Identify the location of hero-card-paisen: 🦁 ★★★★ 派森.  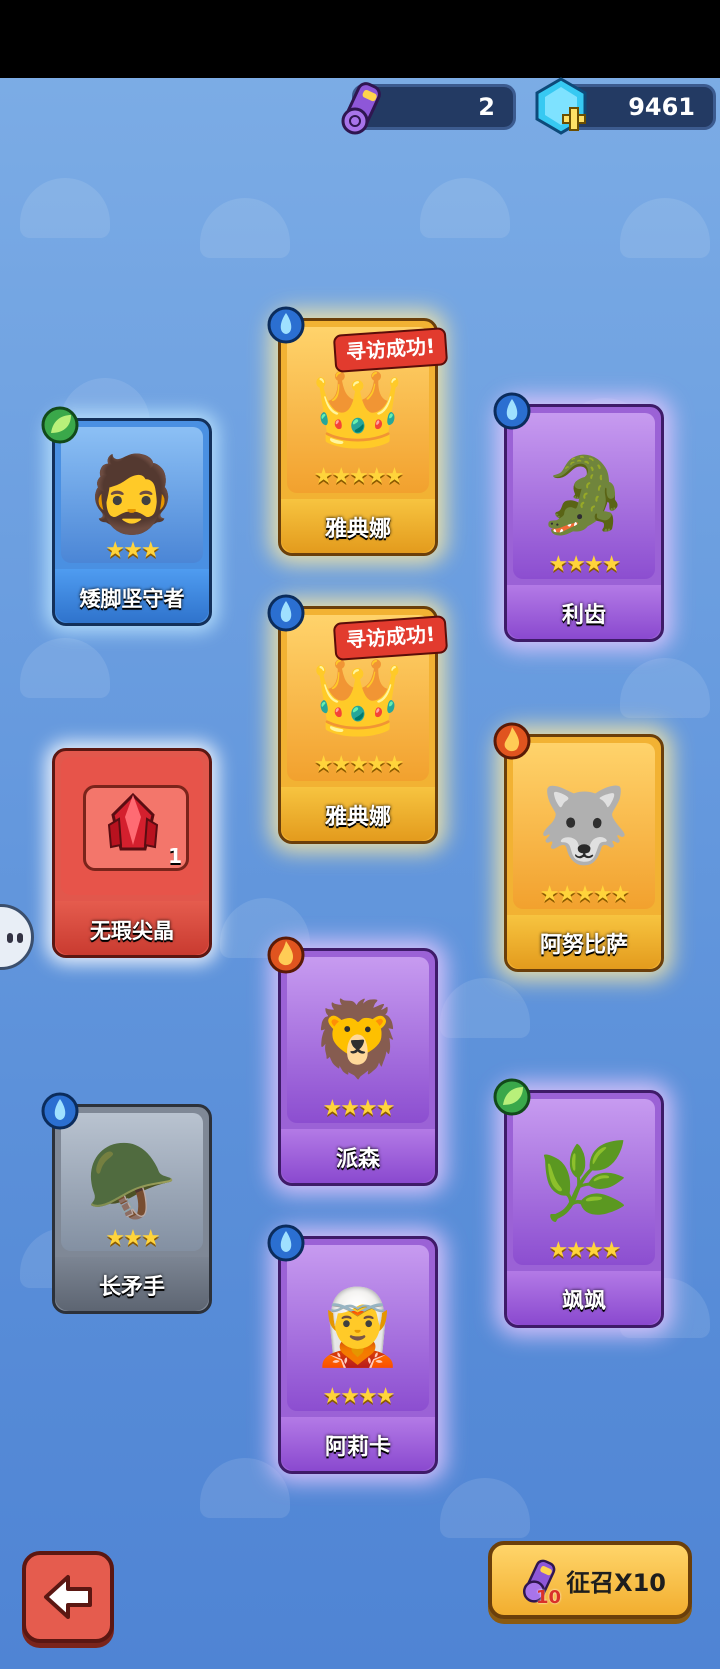
(352, 1061).